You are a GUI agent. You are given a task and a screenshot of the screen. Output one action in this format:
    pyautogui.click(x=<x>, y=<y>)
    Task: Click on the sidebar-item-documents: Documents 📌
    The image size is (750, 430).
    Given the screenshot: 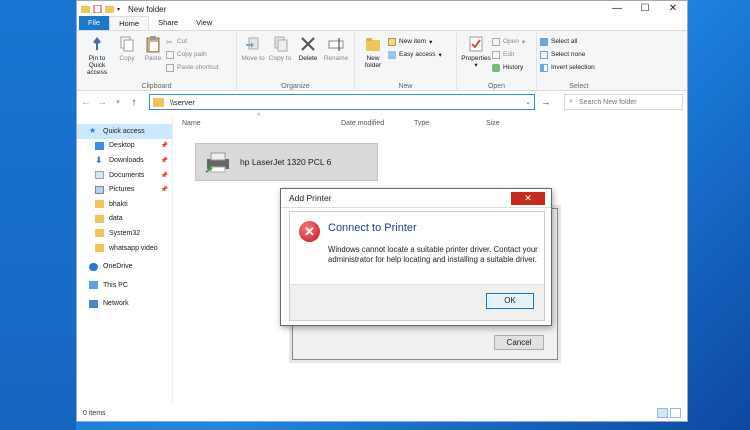 What is the action you would take?
    pyautogui.click(x=124, y=175)
    